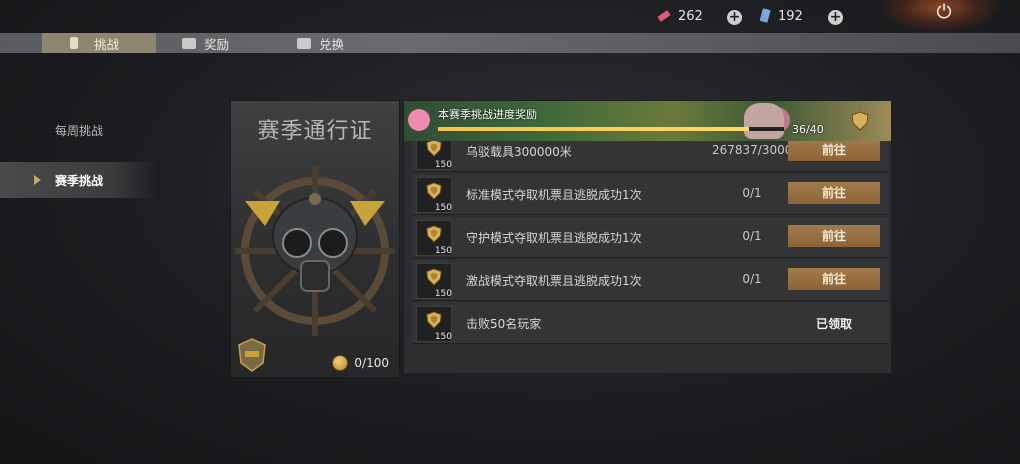 Image resolution: width=1020 pixels, height=464 pixels. I want to click on claimed-label: 已领取, so click(833, 324).